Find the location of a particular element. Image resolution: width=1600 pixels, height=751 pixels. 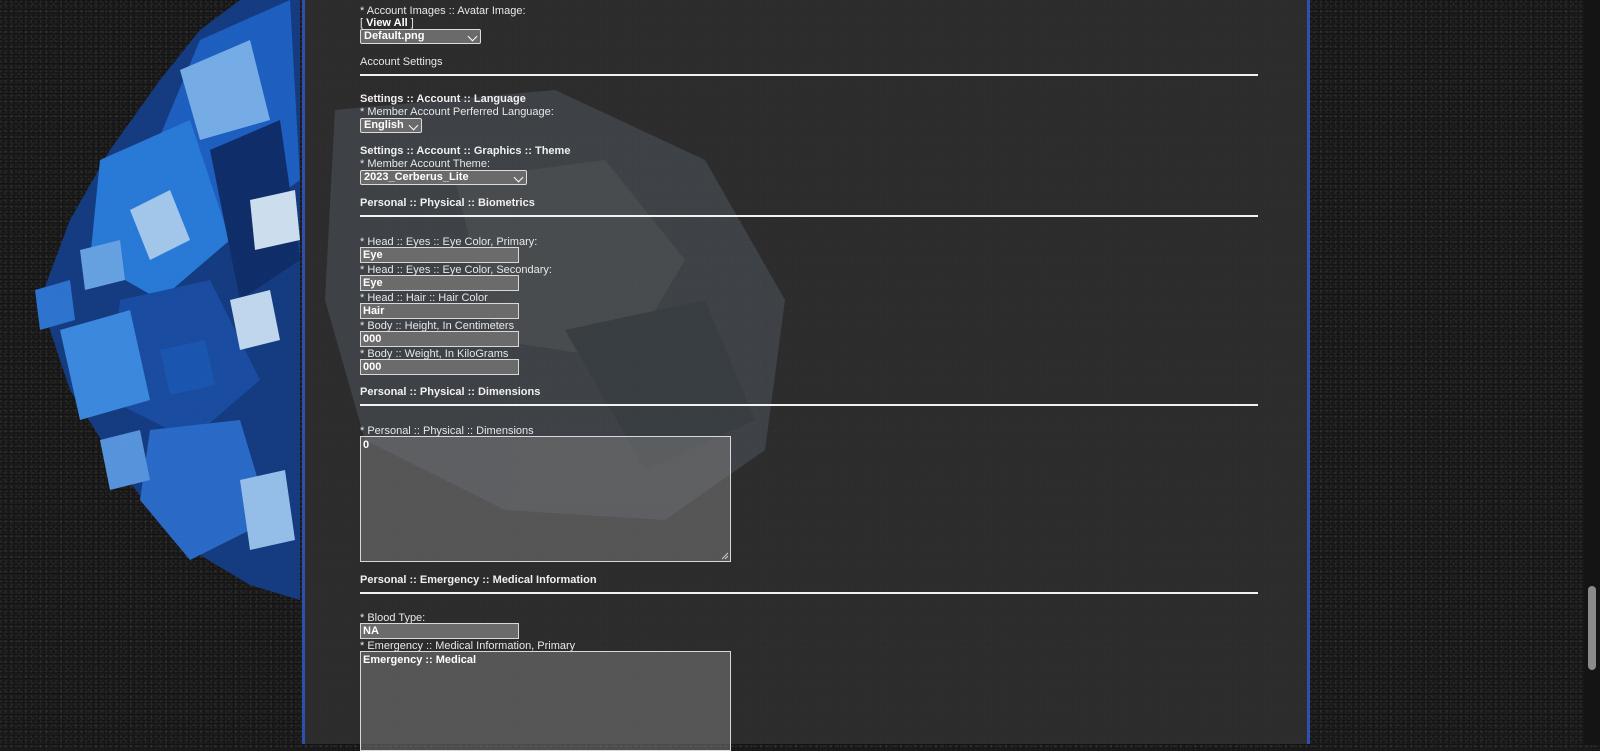

hair-color-input: Hair is located at coordinates (439, 311).